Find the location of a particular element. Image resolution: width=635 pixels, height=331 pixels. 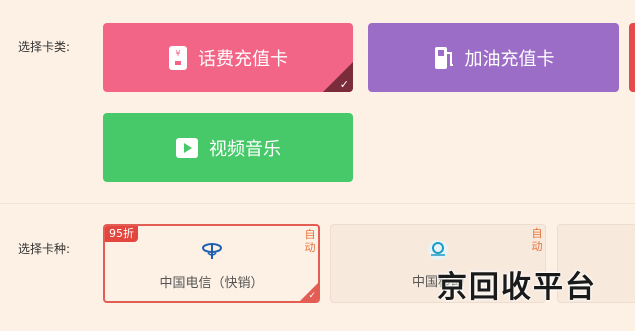

section-divider is located at coordinates (317, 203).